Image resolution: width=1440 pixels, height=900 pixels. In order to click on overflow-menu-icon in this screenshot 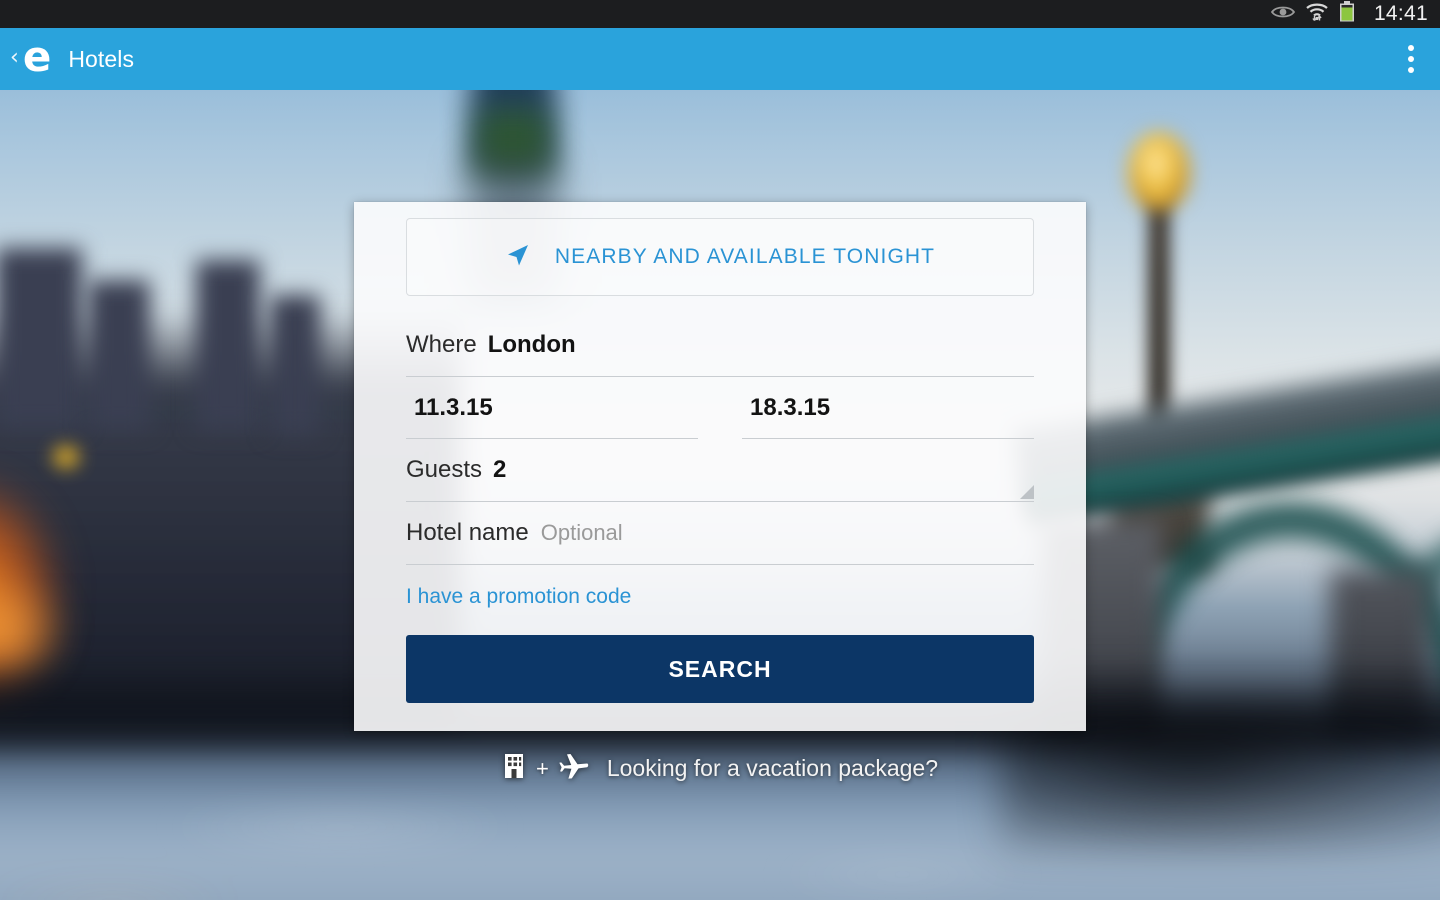, I will do `click(1411, 59)`.